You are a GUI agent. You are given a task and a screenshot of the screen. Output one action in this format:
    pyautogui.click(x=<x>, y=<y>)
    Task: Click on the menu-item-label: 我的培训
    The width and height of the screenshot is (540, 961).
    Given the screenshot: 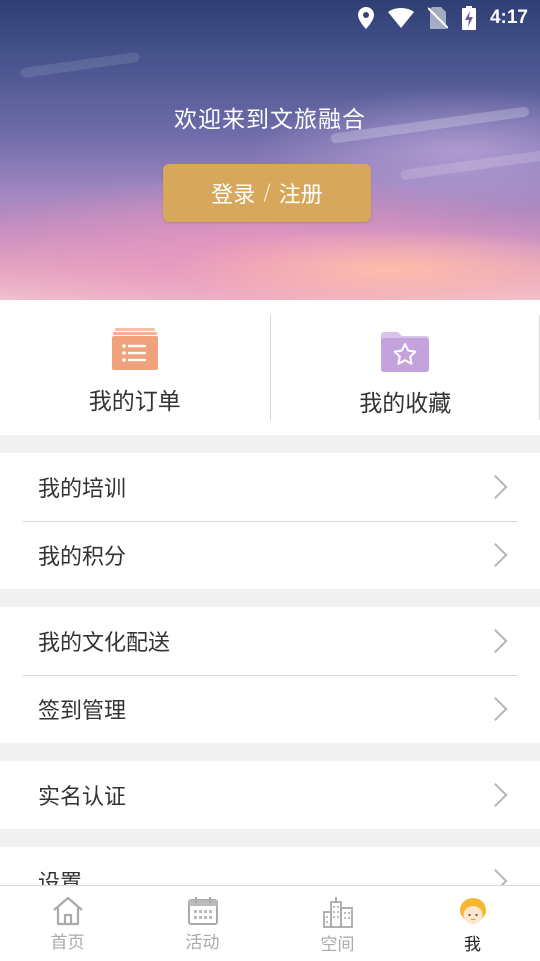 What is the action you would take?
    pyautogui.click(x=82, y=487)
    